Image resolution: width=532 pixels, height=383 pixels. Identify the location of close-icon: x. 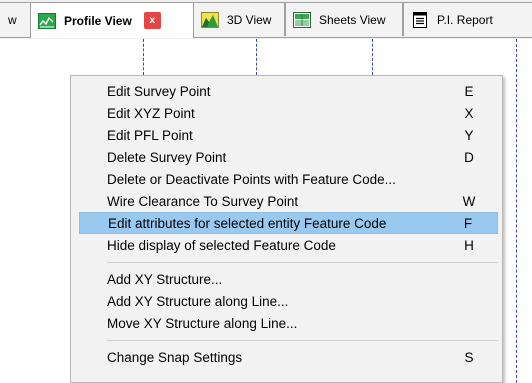
(152, 20).